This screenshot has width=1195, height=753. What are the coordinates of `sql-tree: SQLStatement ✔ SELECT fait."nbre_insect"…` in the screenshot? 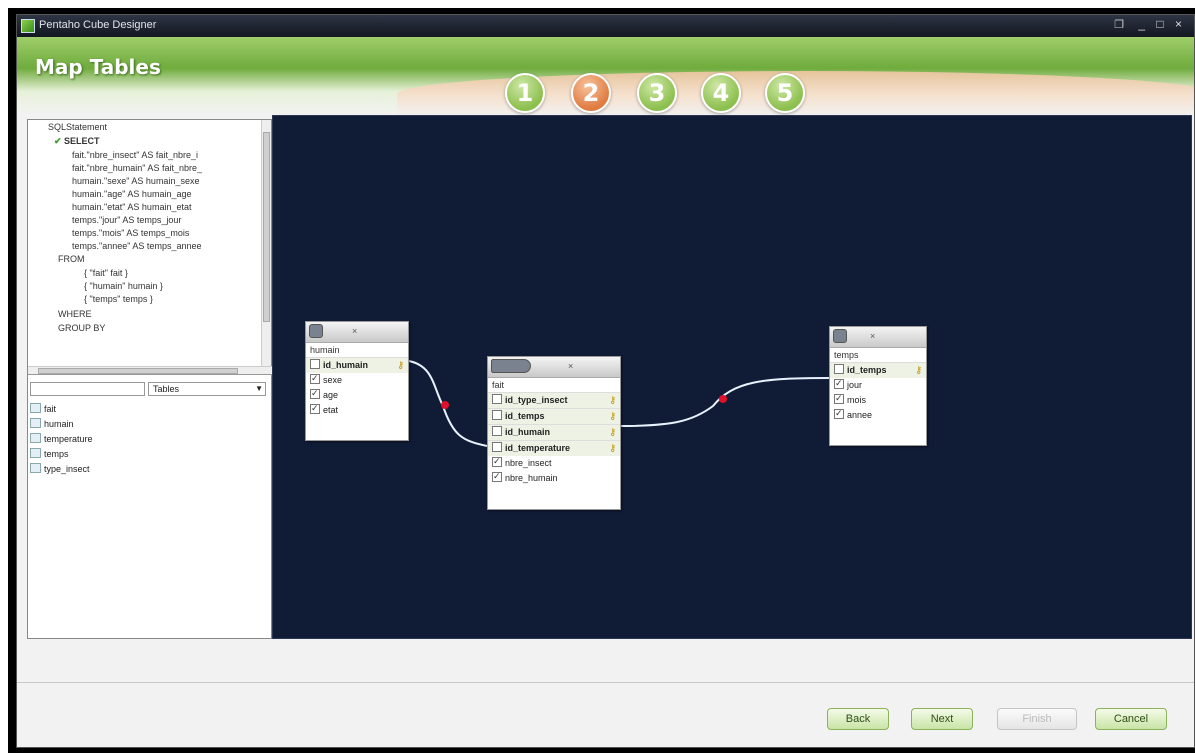 It's located at (145, 243).